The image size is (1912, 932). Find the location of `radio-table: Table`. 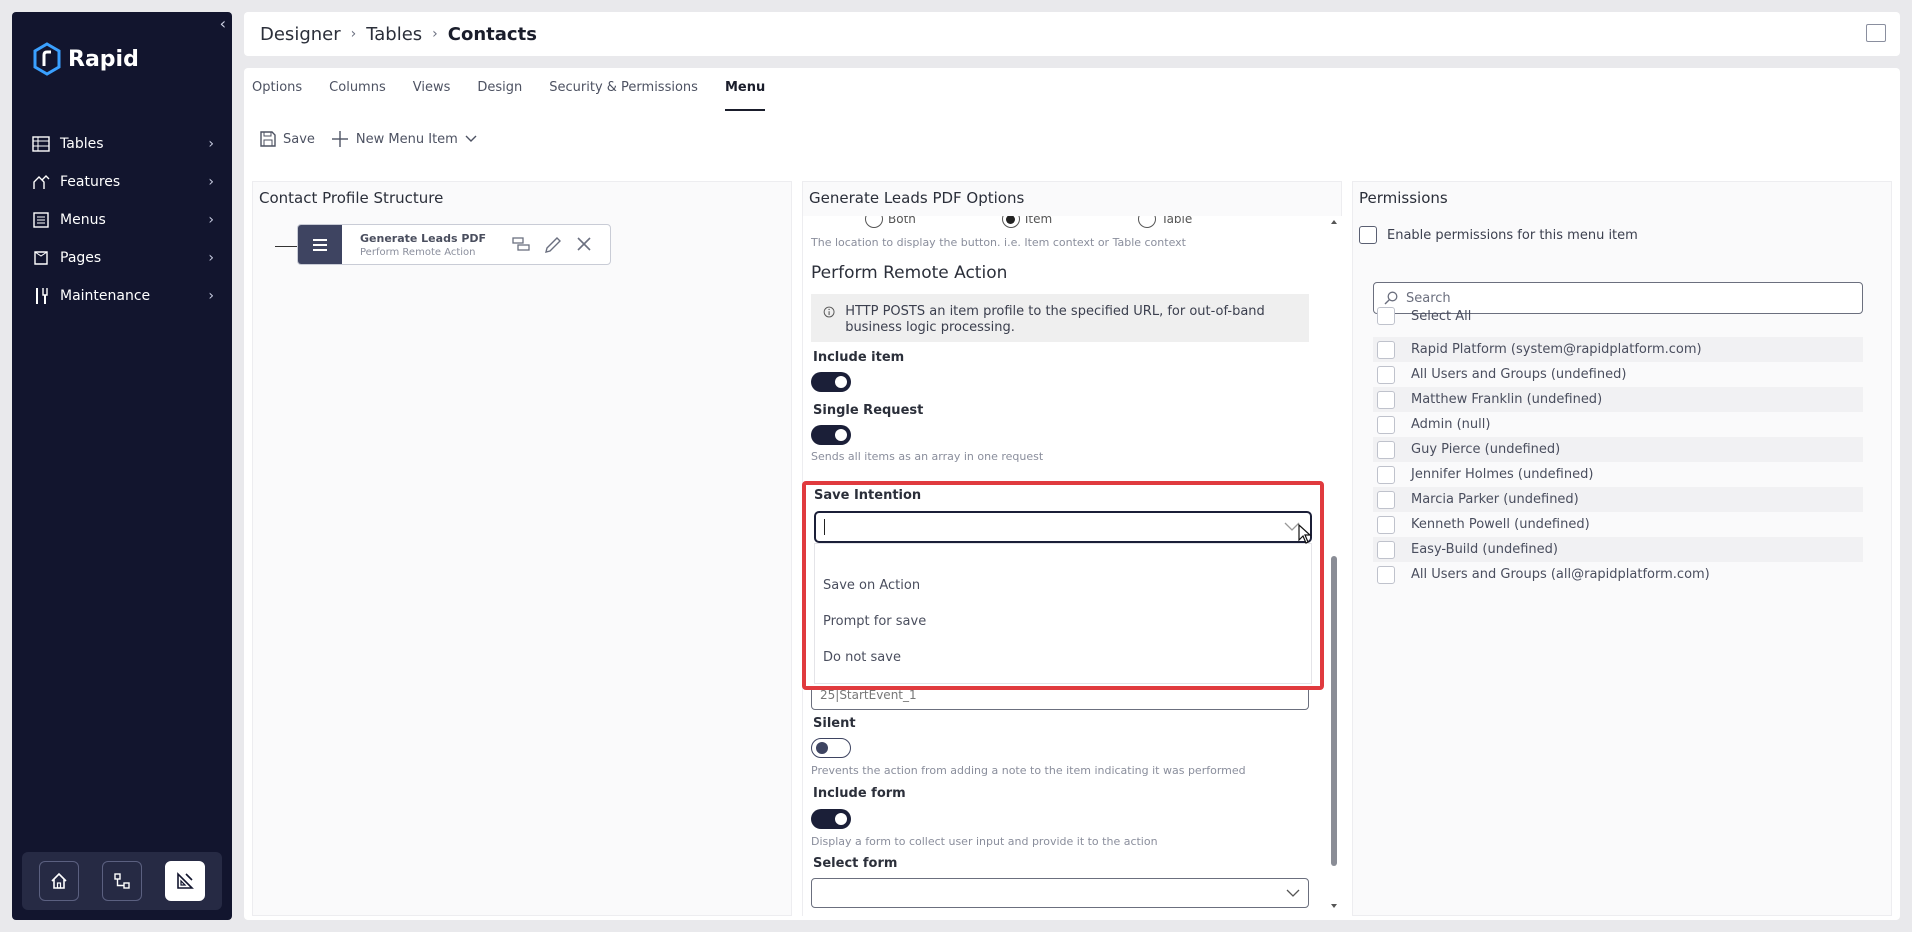

radio-table: Table is located at coordinates (1165, 222).